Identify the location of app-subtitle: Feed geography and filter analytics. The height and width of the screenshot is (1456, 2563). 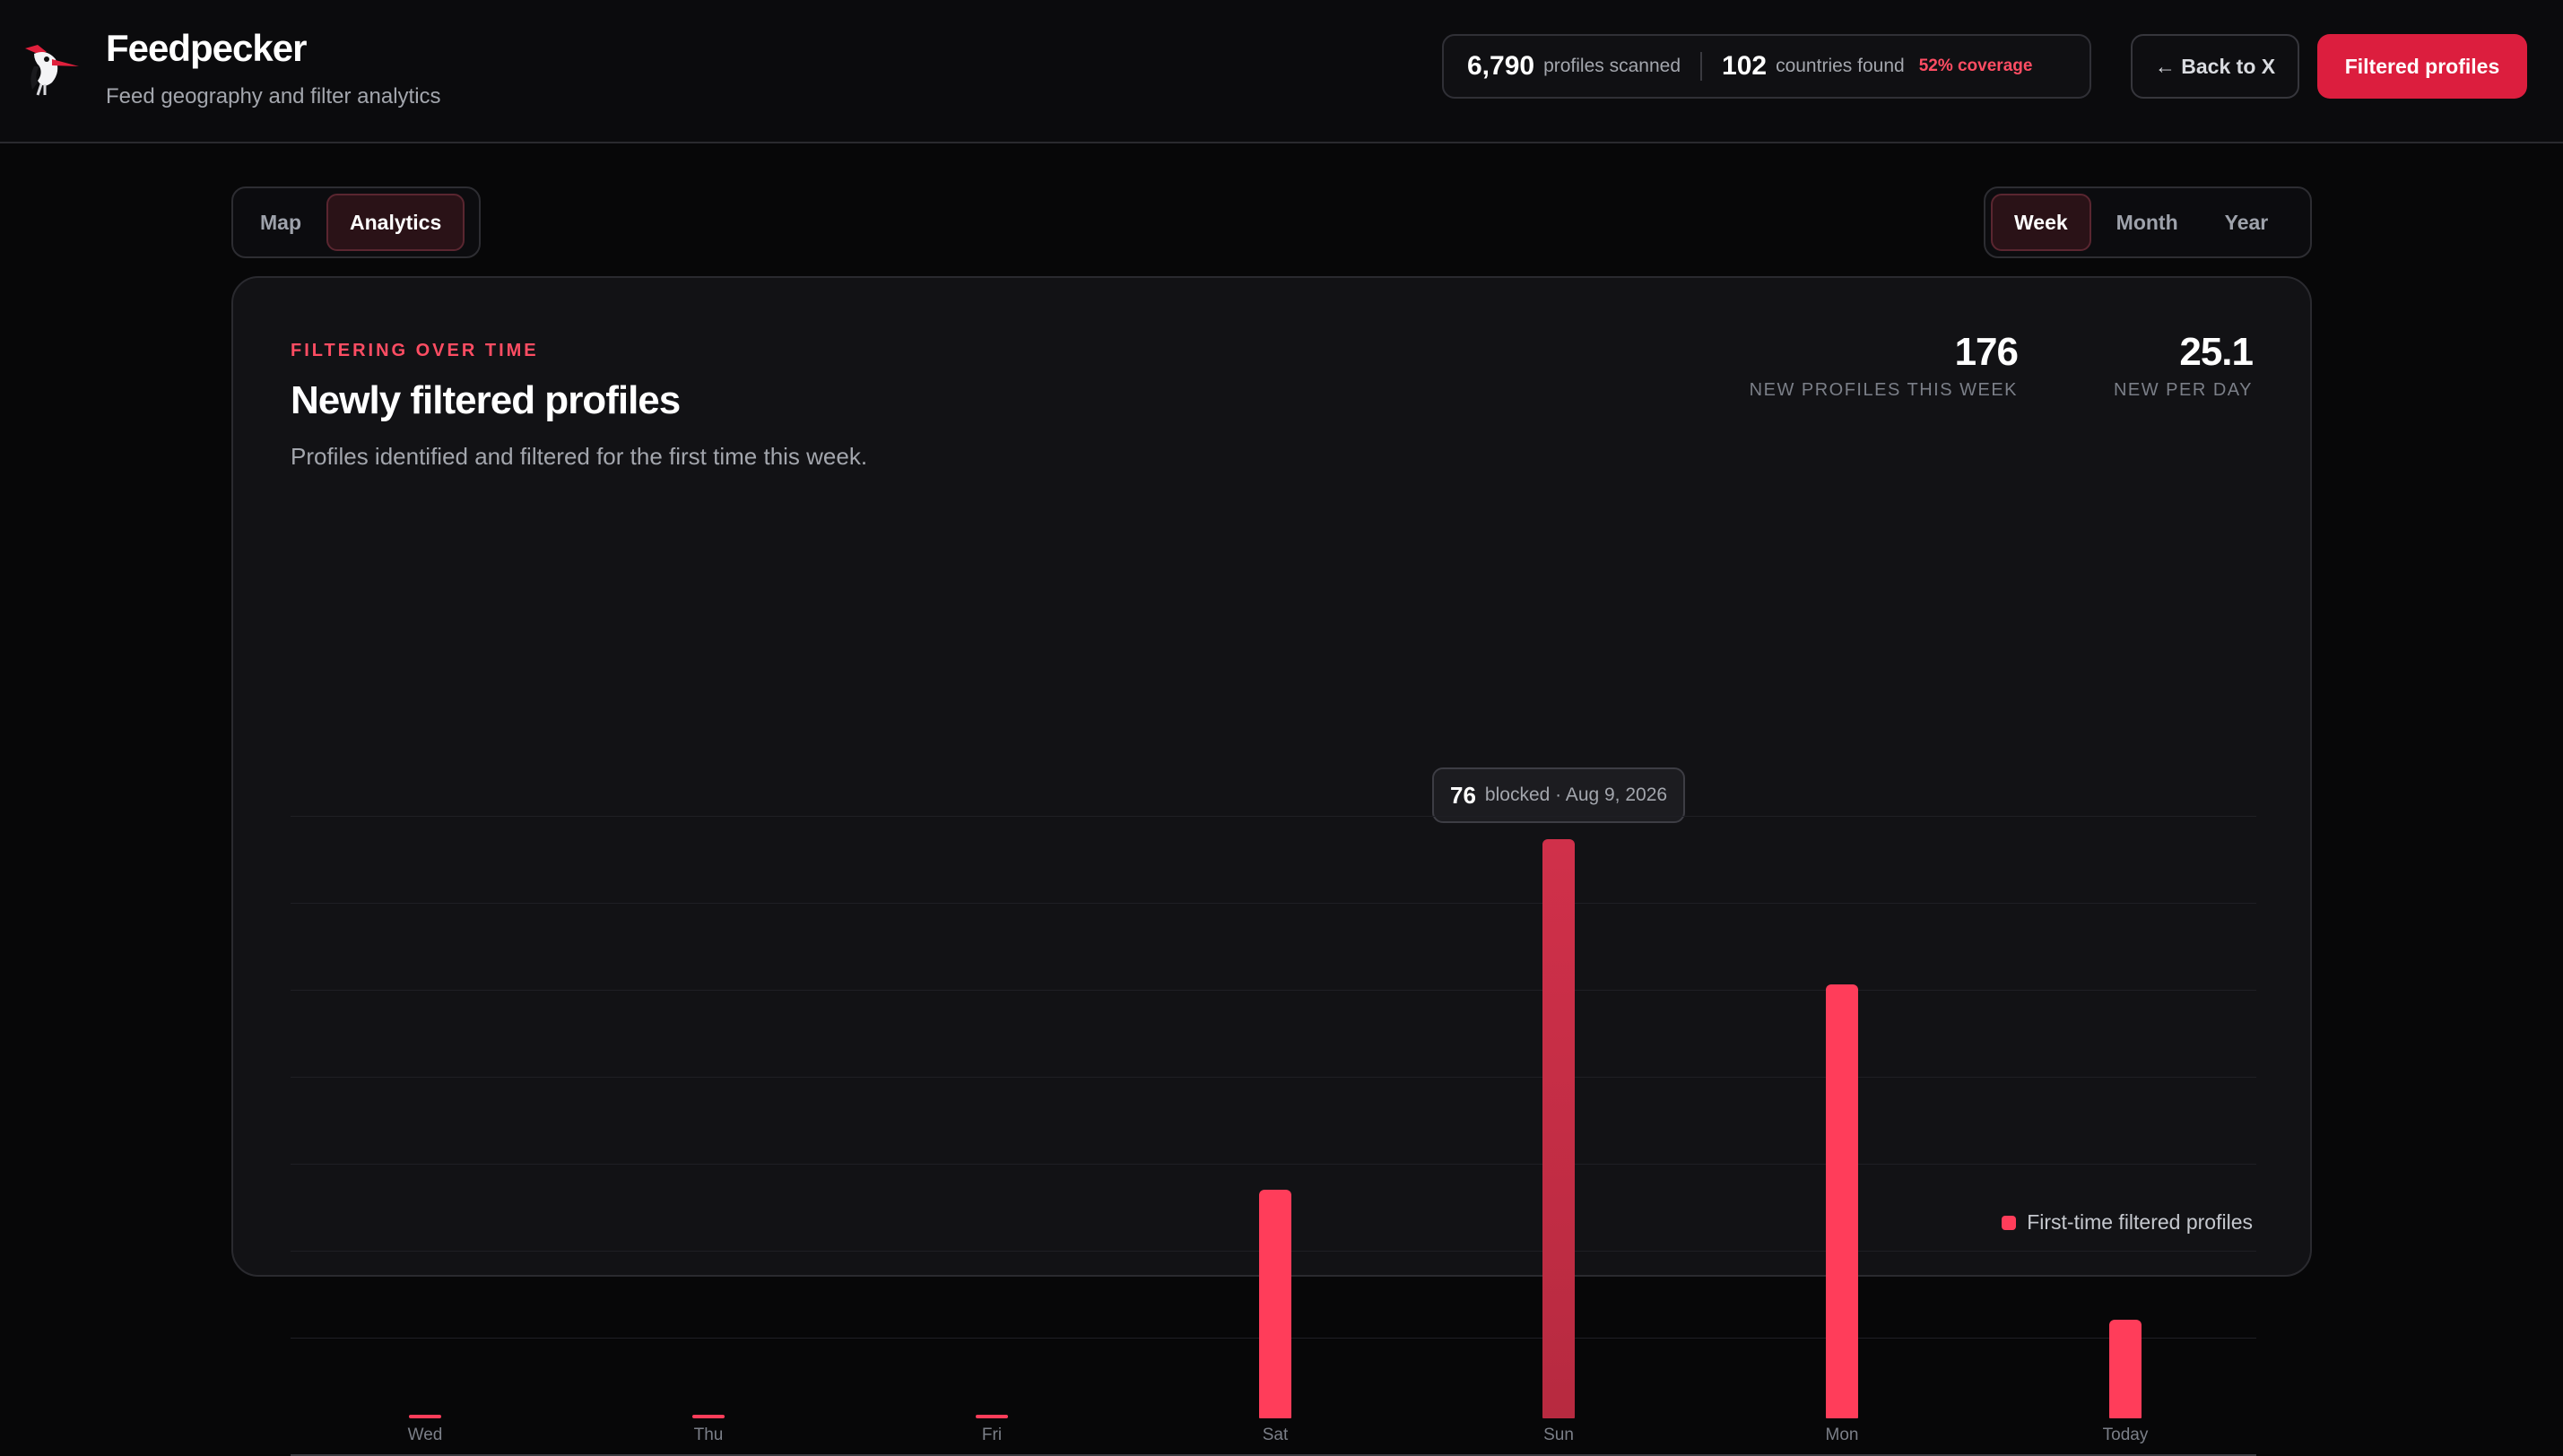
(273, 96).